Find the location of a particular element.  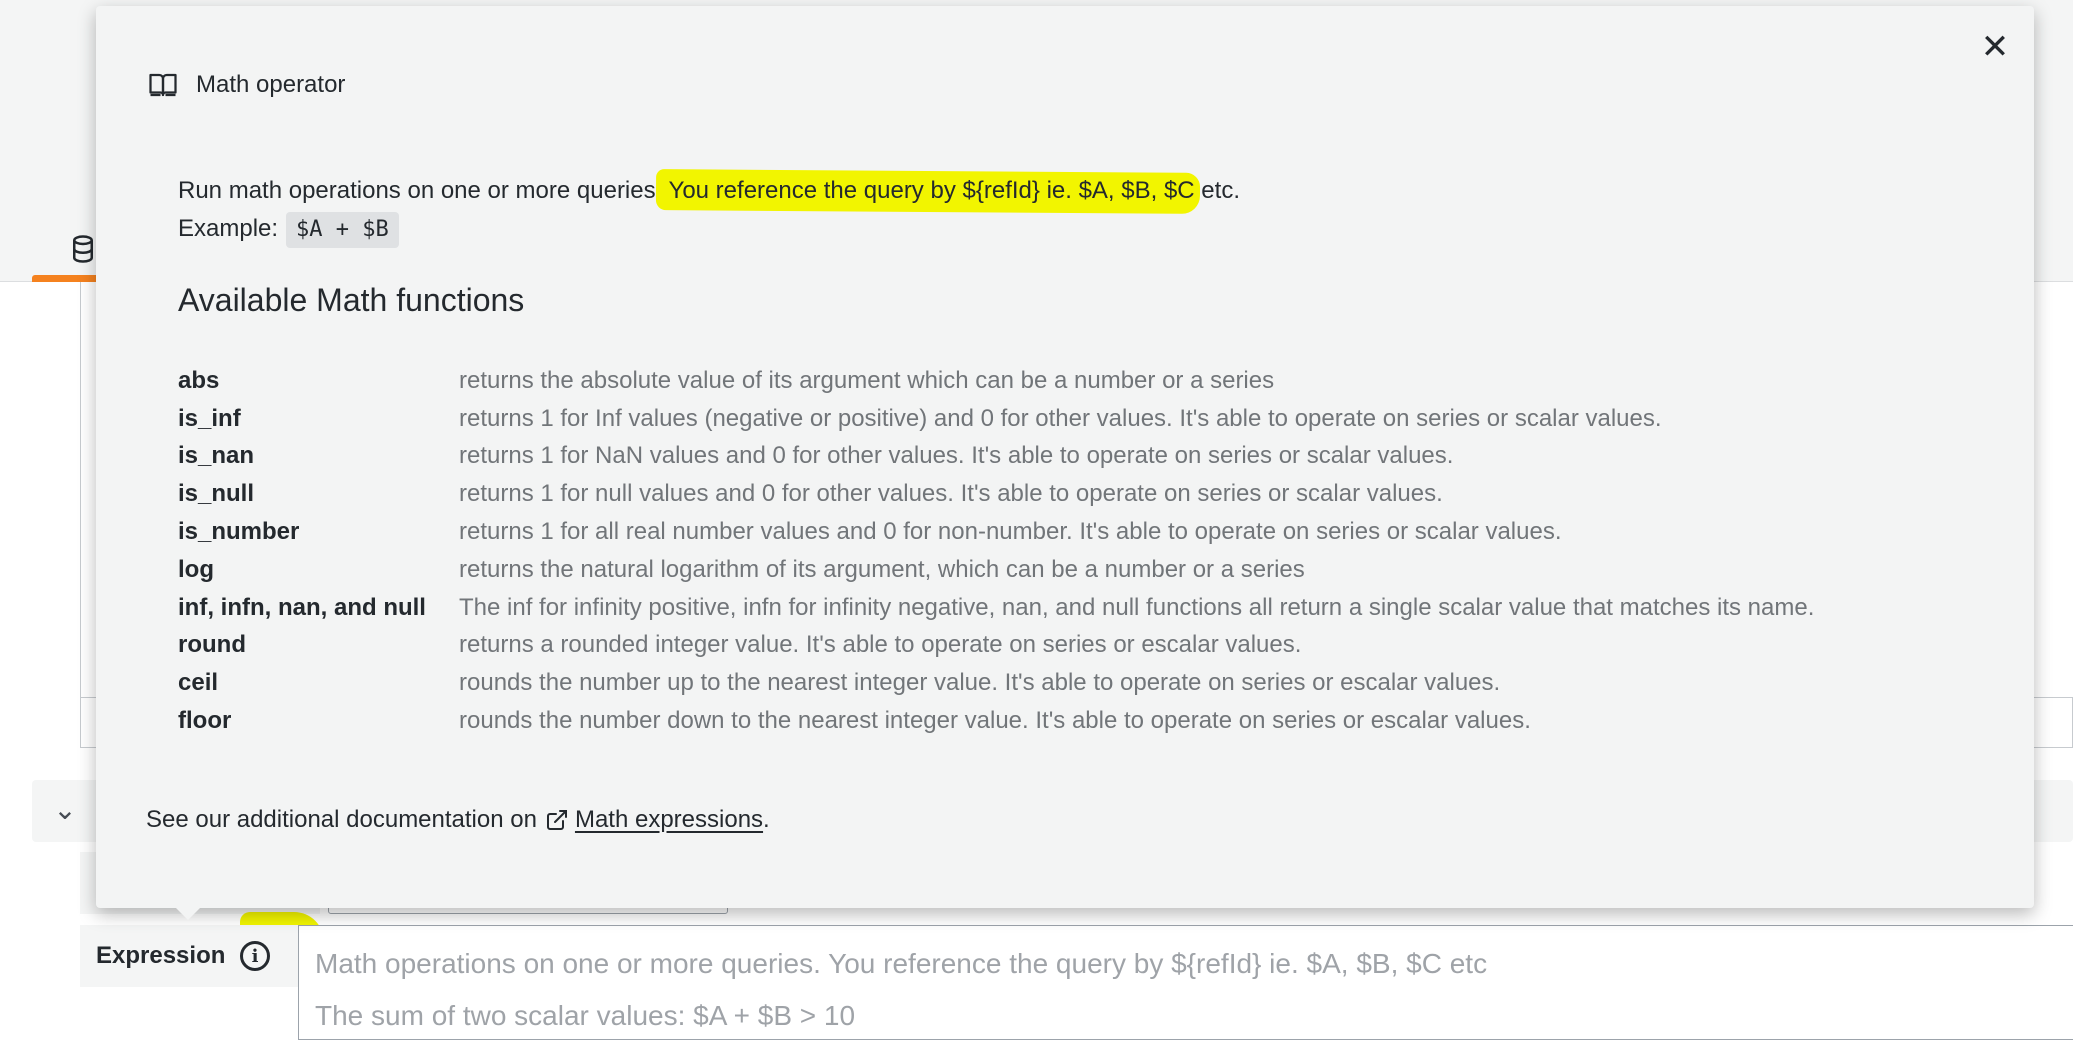

math-expressions-link: Math expressions is located at coordinates (669, 820).